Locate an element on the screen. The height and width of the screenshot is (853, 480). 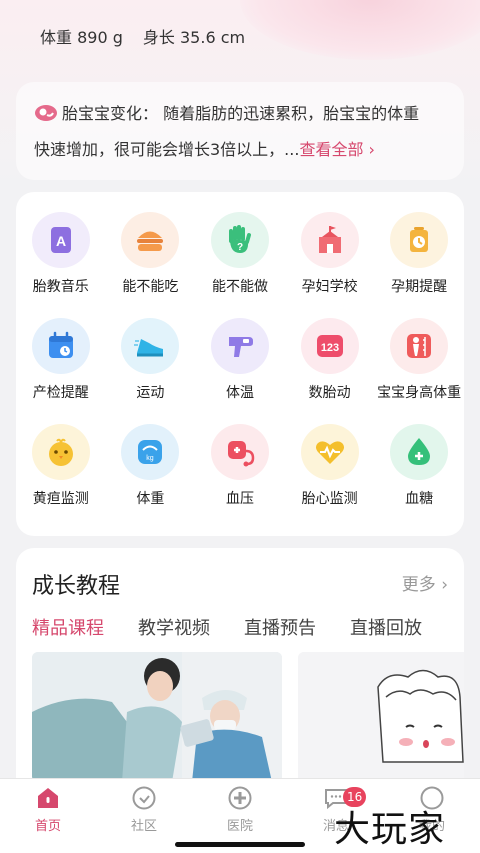
tool-blood-sugar: 血糖 is located at coordinates (419, 466).